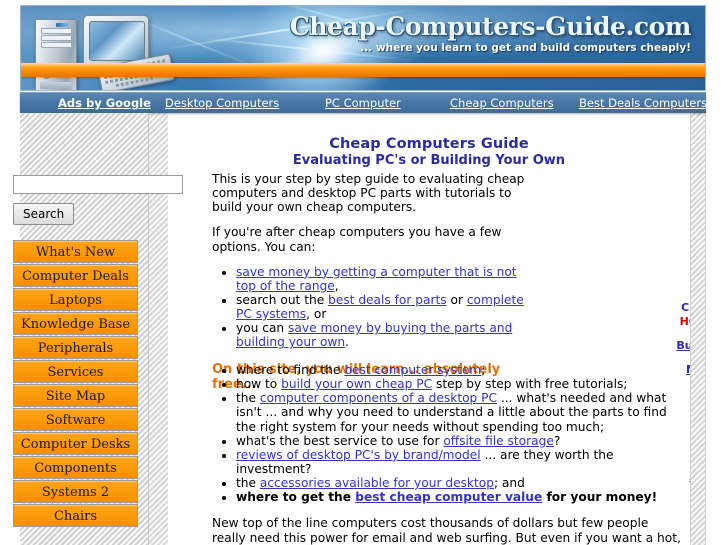 Image resolution: width=727 pixels, height=545 pixels. What do you see at coordinates (684, 322) in the screenshot?
I see `hot-badge: HOT!` at bounding box center [684, 322].